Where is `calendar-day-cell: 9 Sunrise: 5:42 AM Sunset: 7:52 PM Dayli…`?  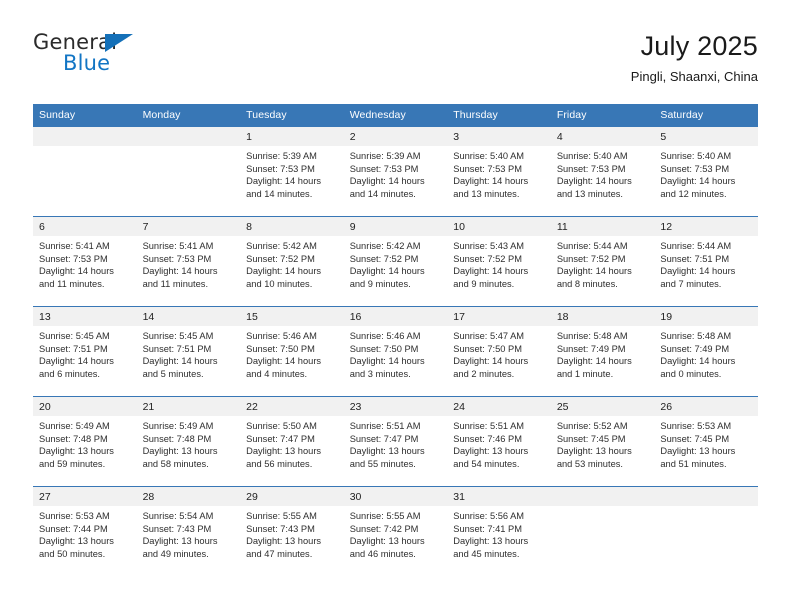
calendar-day-cell: 9 Sunrise: 5:42 AM Sunset: 7:52 PM Dayli… is located at coordinates (395, 261).